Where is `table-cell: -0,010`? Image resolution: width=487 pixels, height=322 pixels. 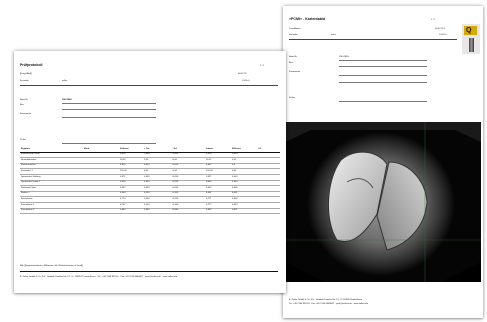 table-cell: -0,010 is located at coordinates (175, 165).